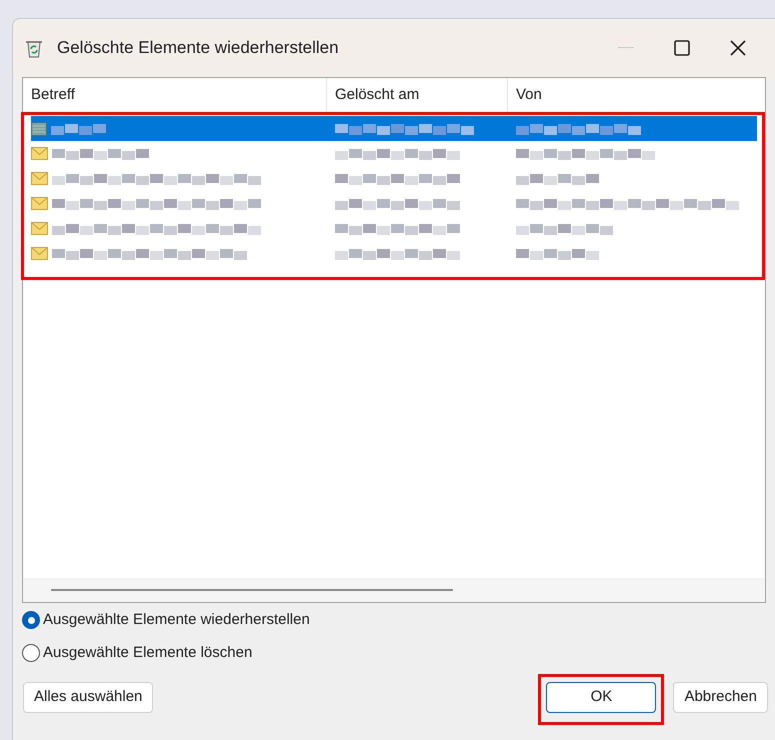 The height and width of the screenshot is (740, 775). Describe the element at coordinates (198, 48) in the screenshot. I see `window-title: Gelöschte Elemente wiederherstellen` at that location.